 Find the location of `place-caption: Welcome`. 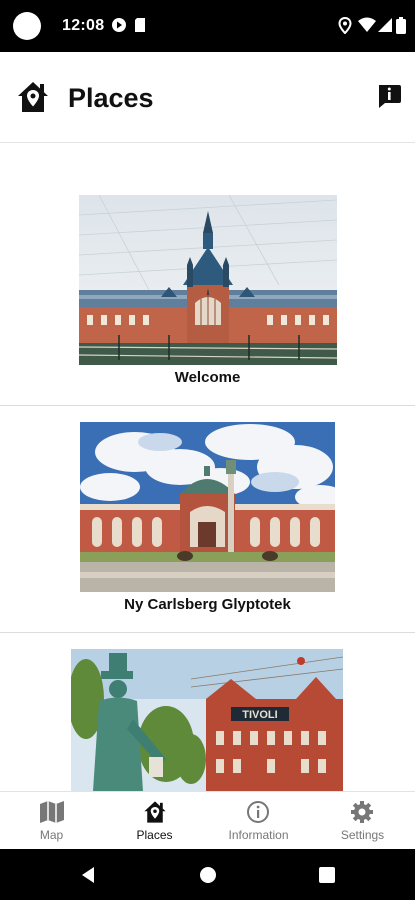

place-caption: Welcome is located at coordinates (207, 377).